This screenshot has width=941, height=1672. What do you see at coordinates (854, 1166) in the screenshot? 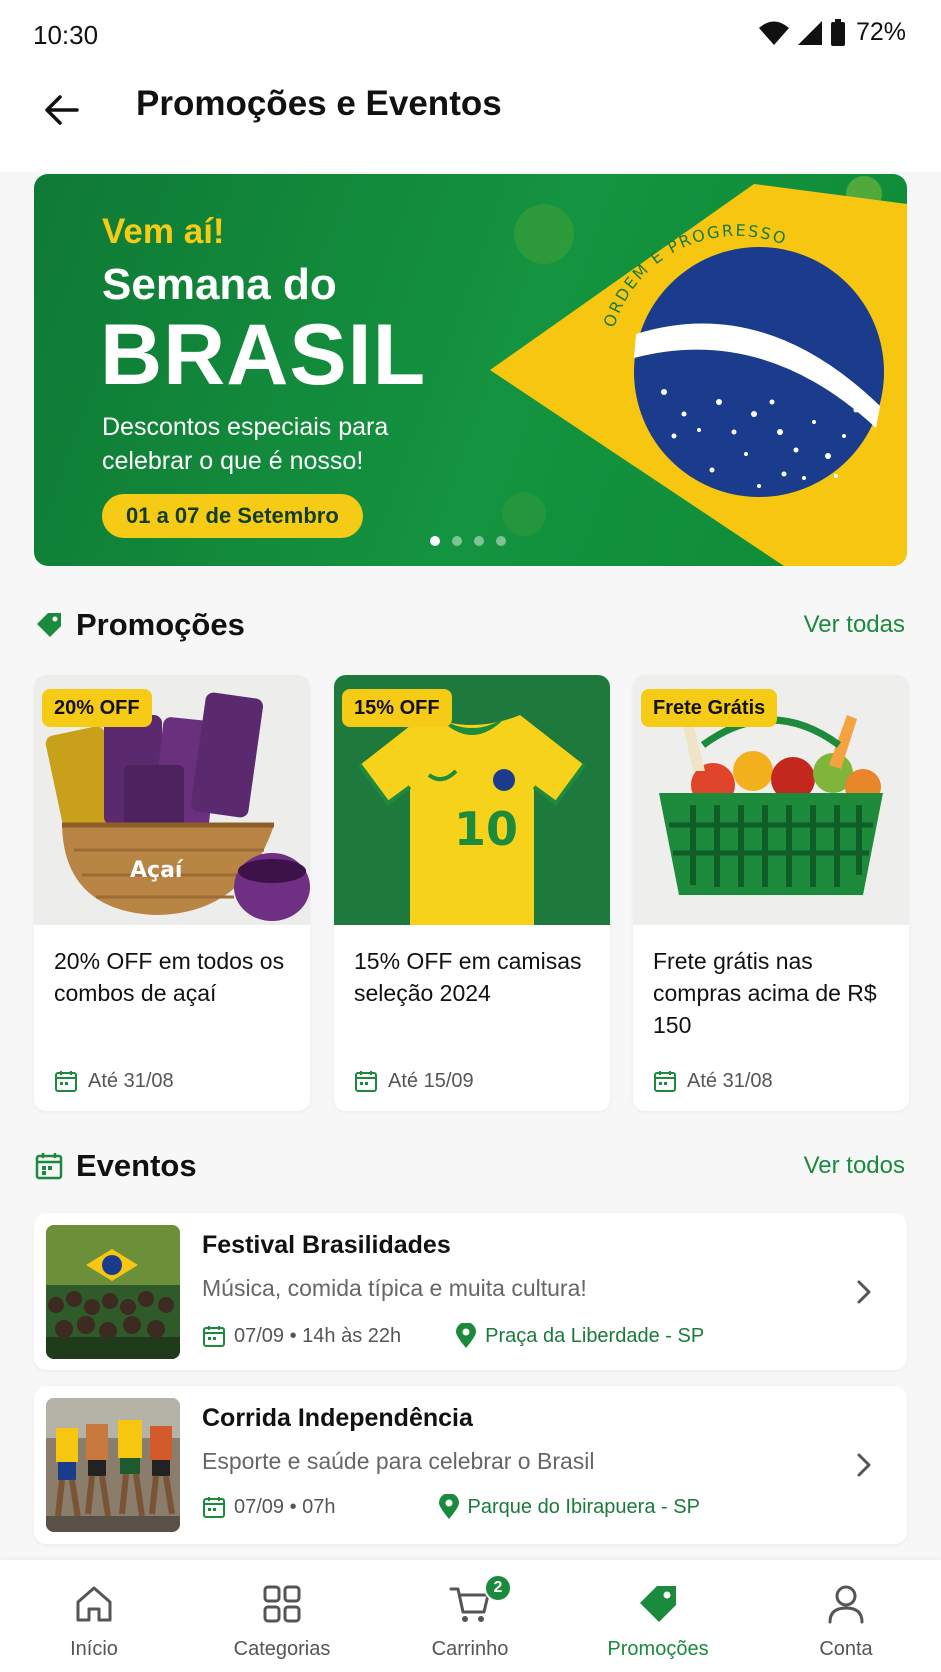
I see `see-all-events-link: Ver todos` at bounding box center [854, 1166].